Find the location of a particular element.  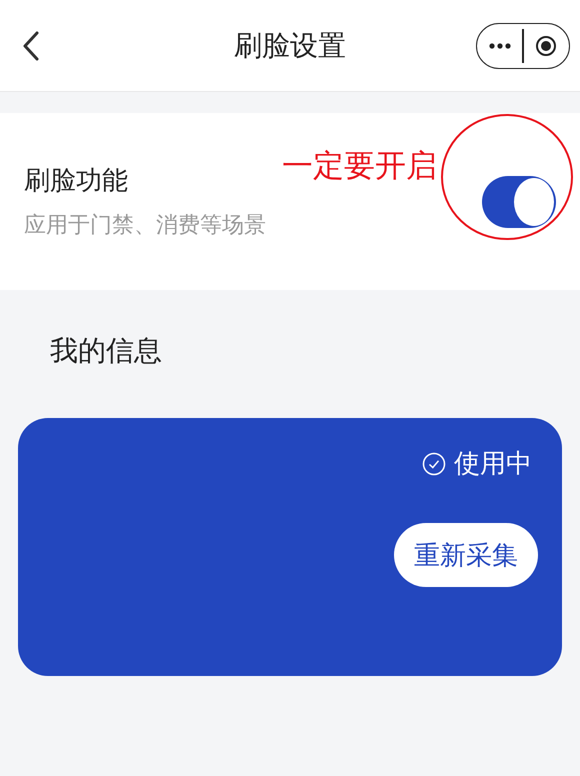

more-icon is located at coordinates (499, 45).